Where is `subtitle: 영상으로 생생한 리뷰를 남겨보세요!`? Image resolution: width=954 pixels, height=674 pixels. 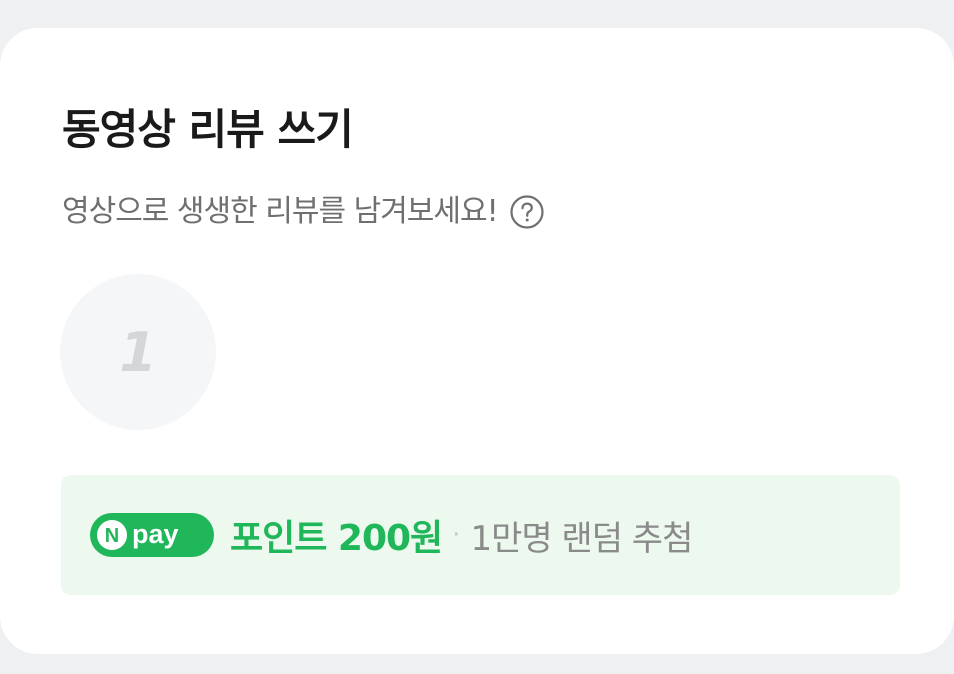 subtitle: 영상으로 생생한 리뷰를 남겨보세요! is located at coordinates (280, 211).